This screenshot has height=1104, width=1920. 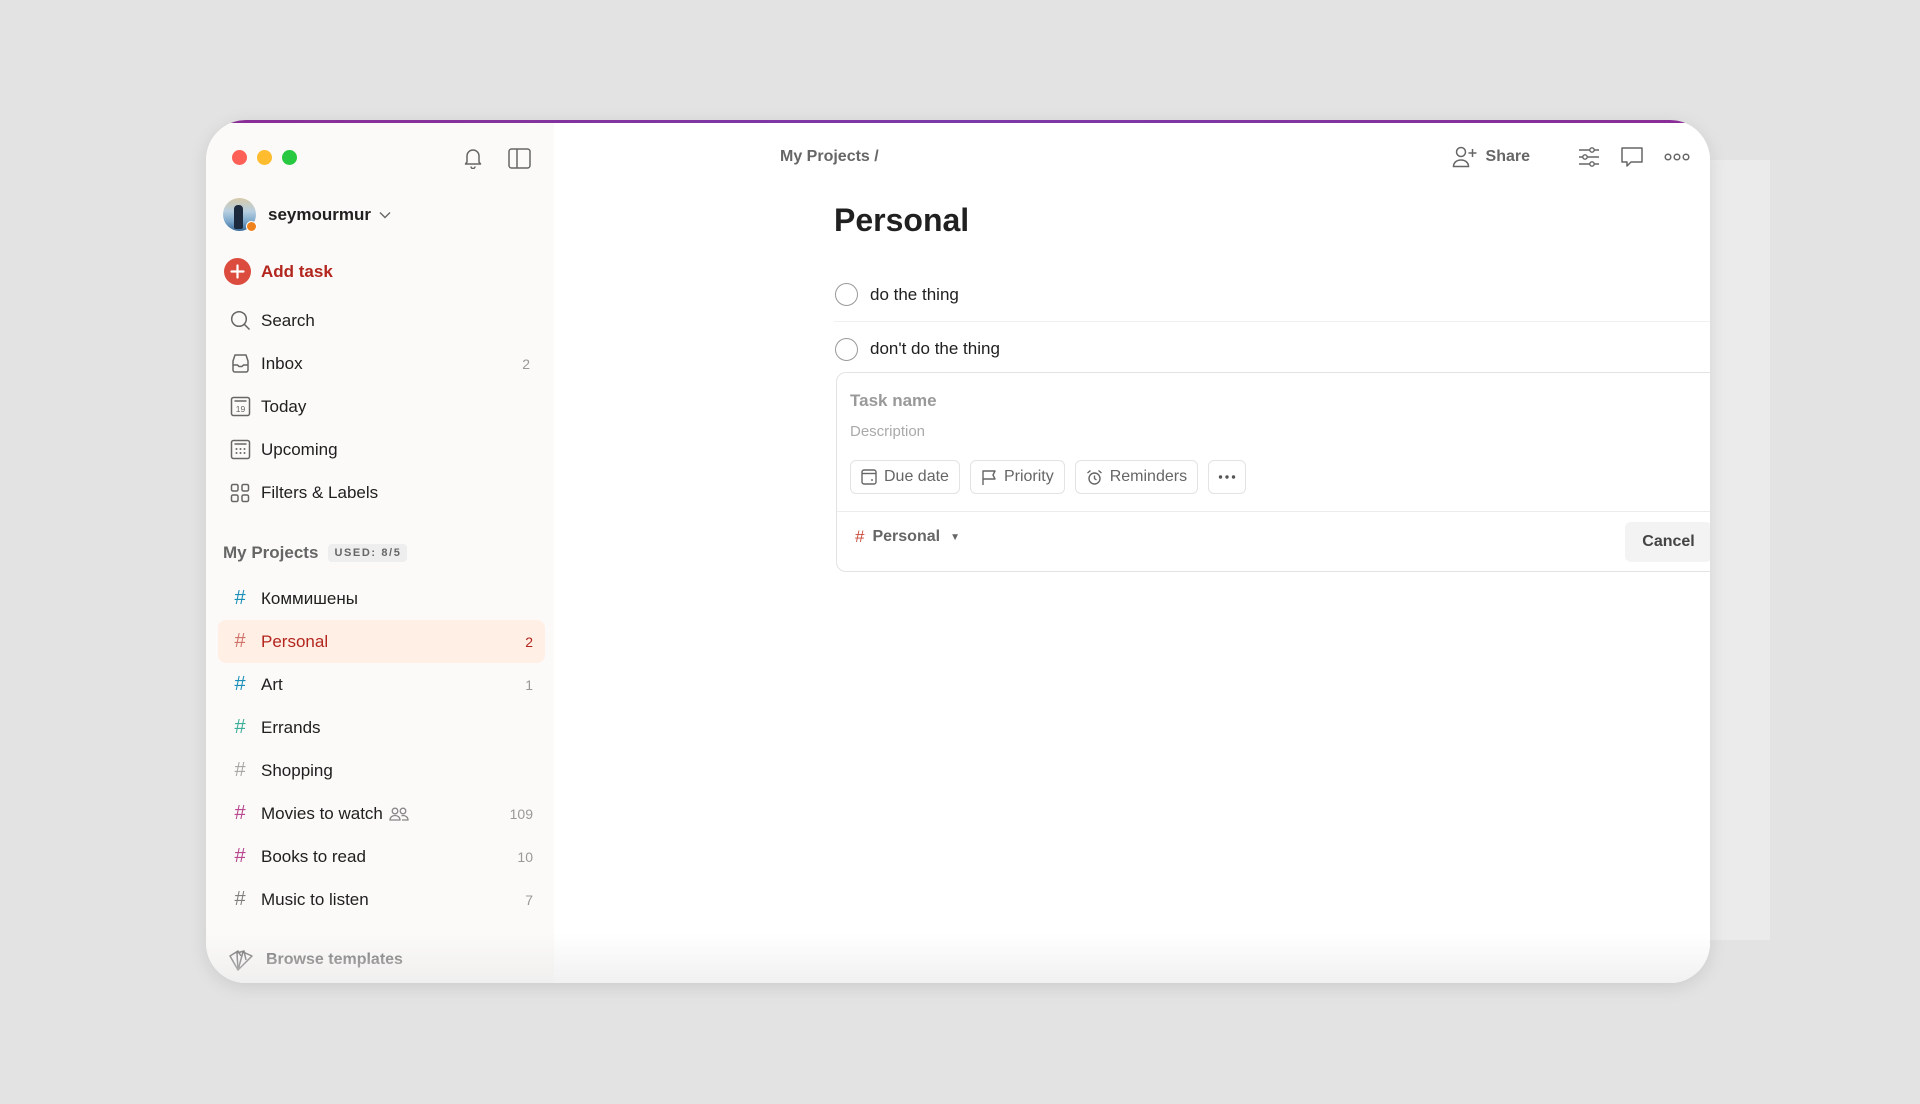 I want to click on project-label: Shopping, so click(x=297, y=770).